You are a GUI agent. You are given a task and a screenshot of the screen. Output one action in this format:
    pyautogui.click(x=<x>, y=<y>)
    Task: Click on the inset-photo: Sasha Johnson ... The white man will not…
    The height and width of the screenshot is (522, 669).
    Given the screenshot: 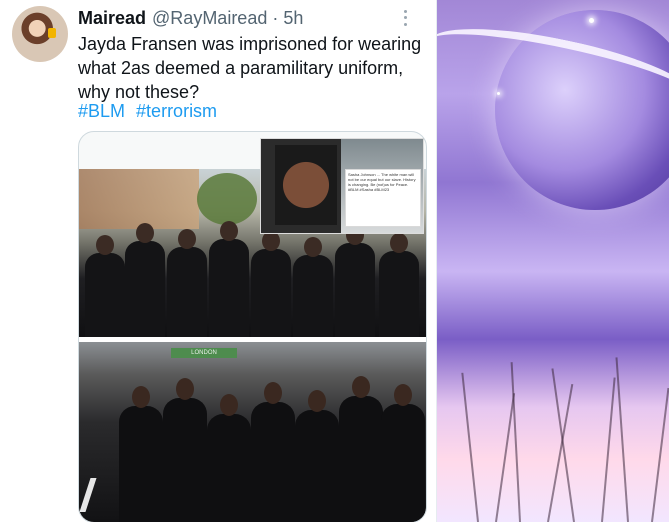 What is the action you would take?
    pyautogui.click(x=342, y=186)
    